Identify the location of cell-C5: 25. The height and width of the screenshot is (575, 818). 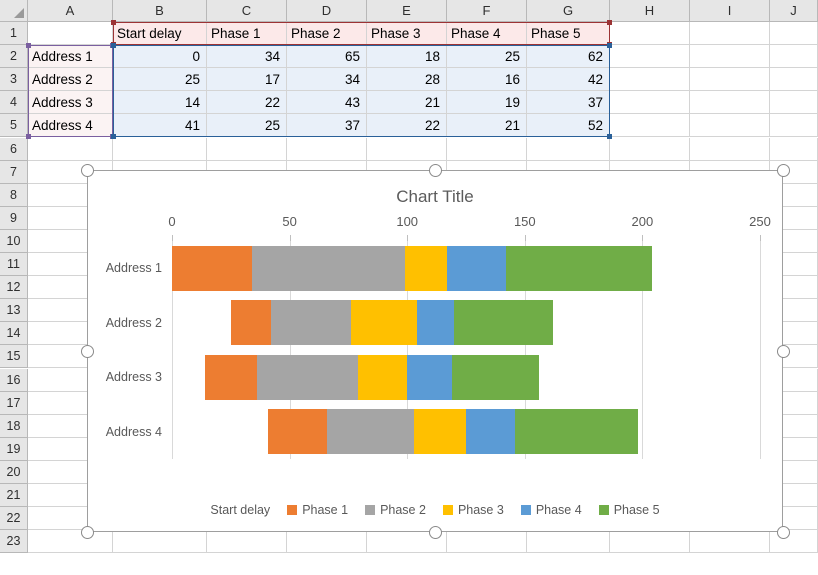
(247, 126).